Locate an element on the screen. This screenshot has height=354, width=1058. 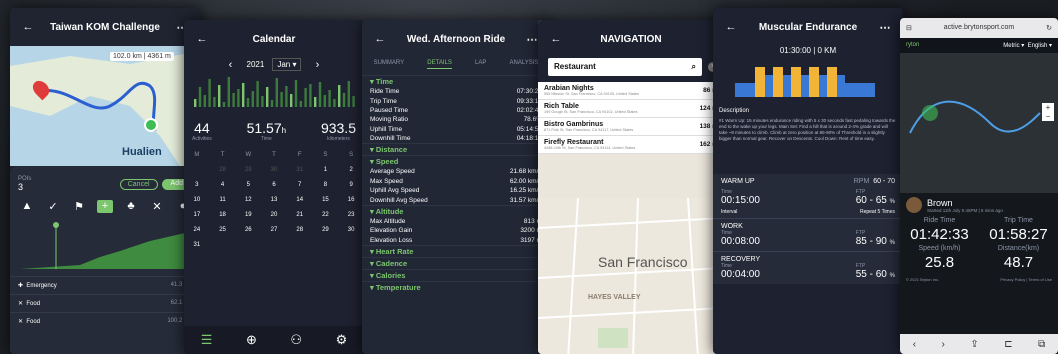
calendar-day: 18 is located at coordinates (223, 215).